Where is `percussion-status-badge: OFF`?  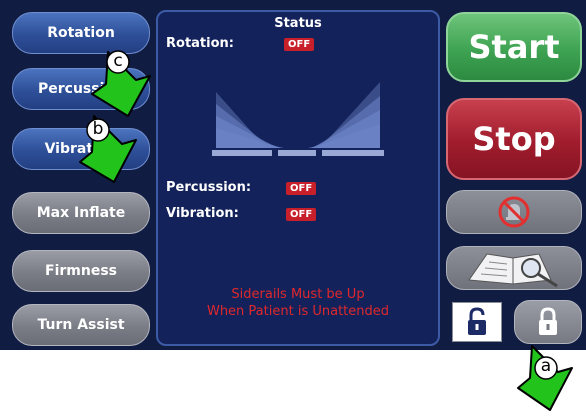 percussion-status-badge: OFF is located at coordinates (301, 188).